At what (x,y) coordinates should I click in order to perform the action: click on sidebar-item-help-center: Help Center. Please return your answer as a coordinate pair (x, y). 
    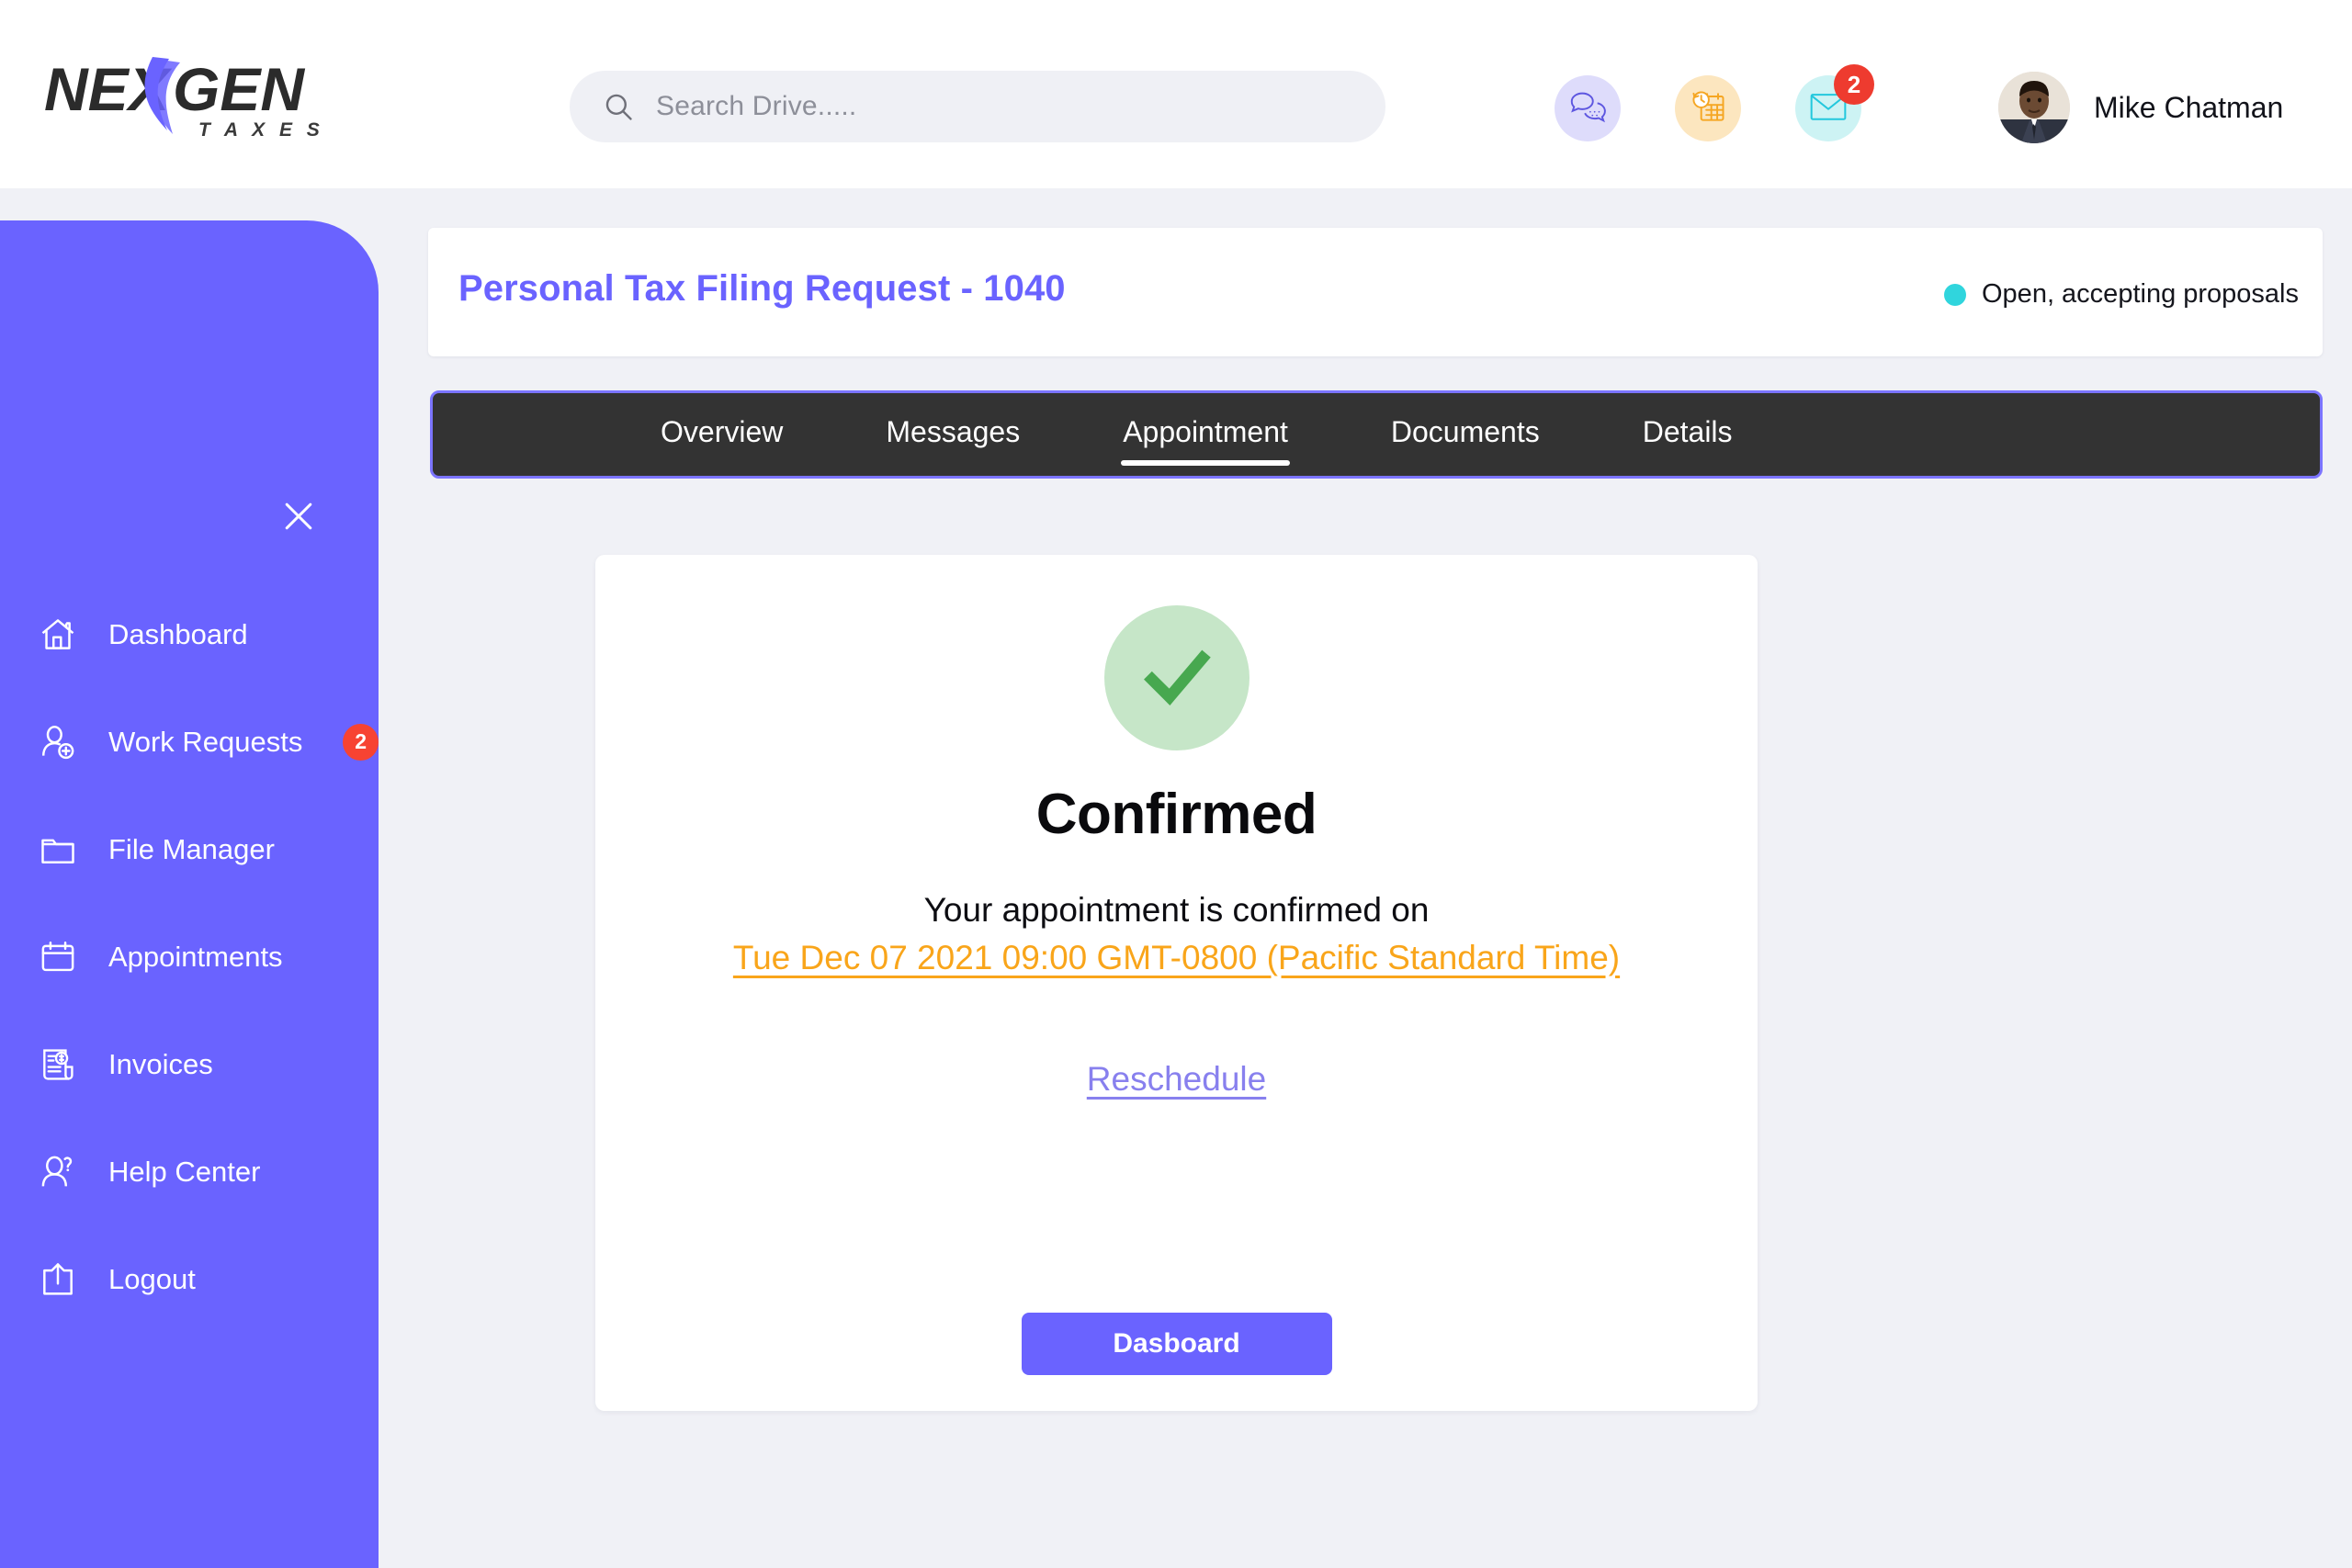
    Looking at the image, I should click on (190, 1171).